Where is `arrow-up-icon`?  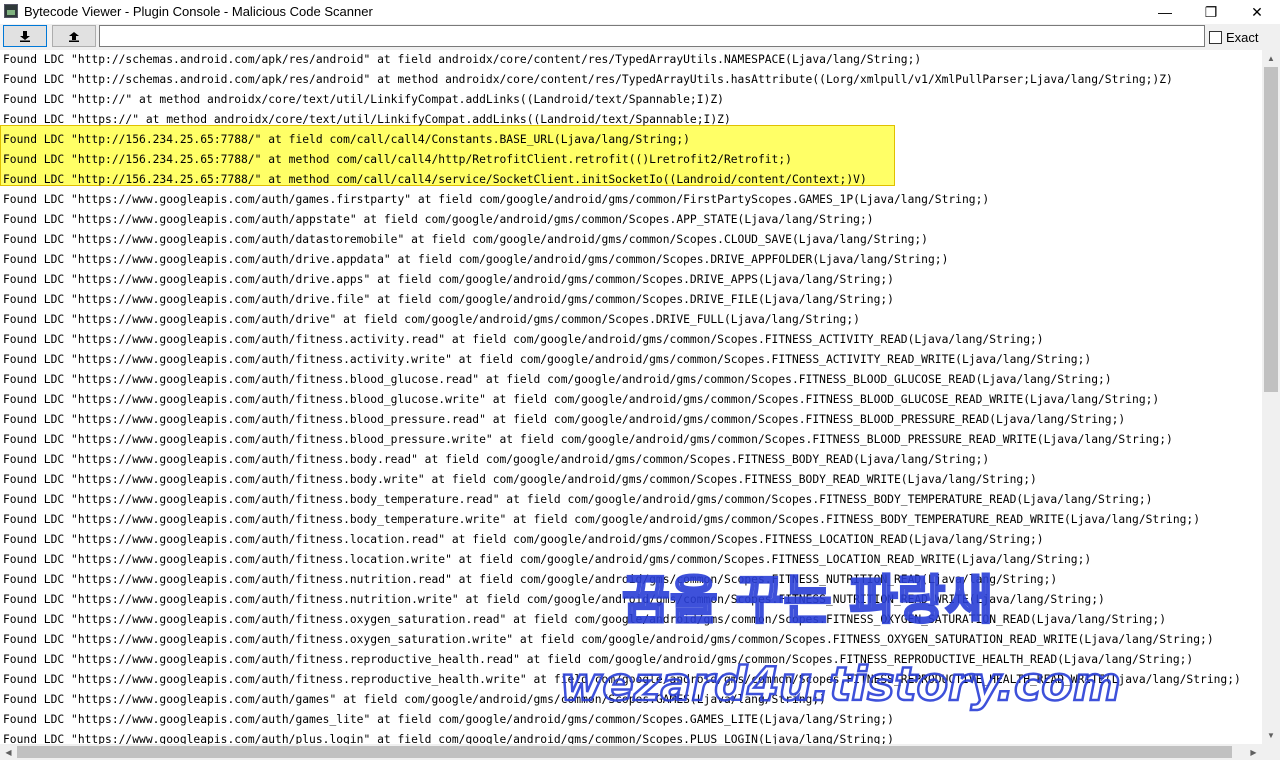 arrow-up-icon is located at coordinates (74, 37).